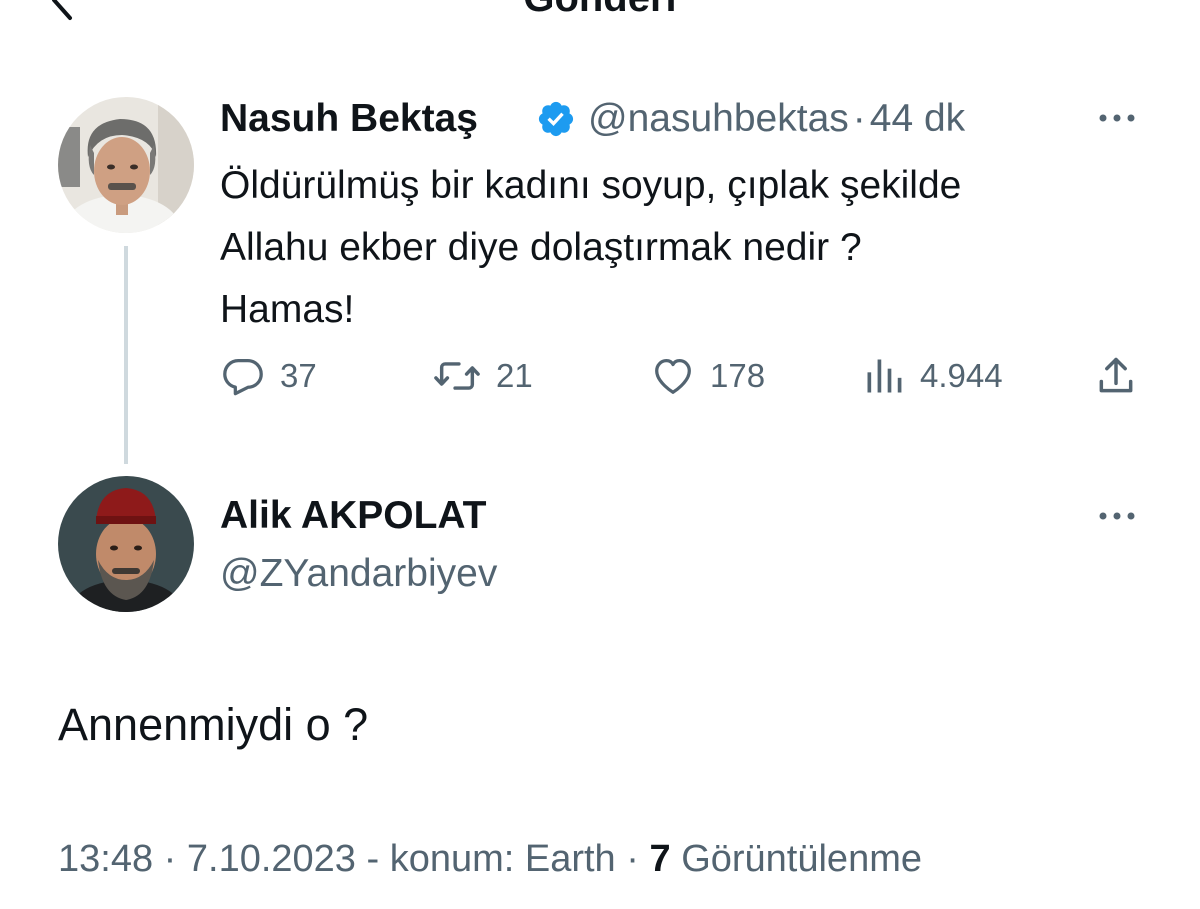 This screenshot has height=909, width=1200. I want to click on handle-text: @nasuhbektas, so click(718, 118).